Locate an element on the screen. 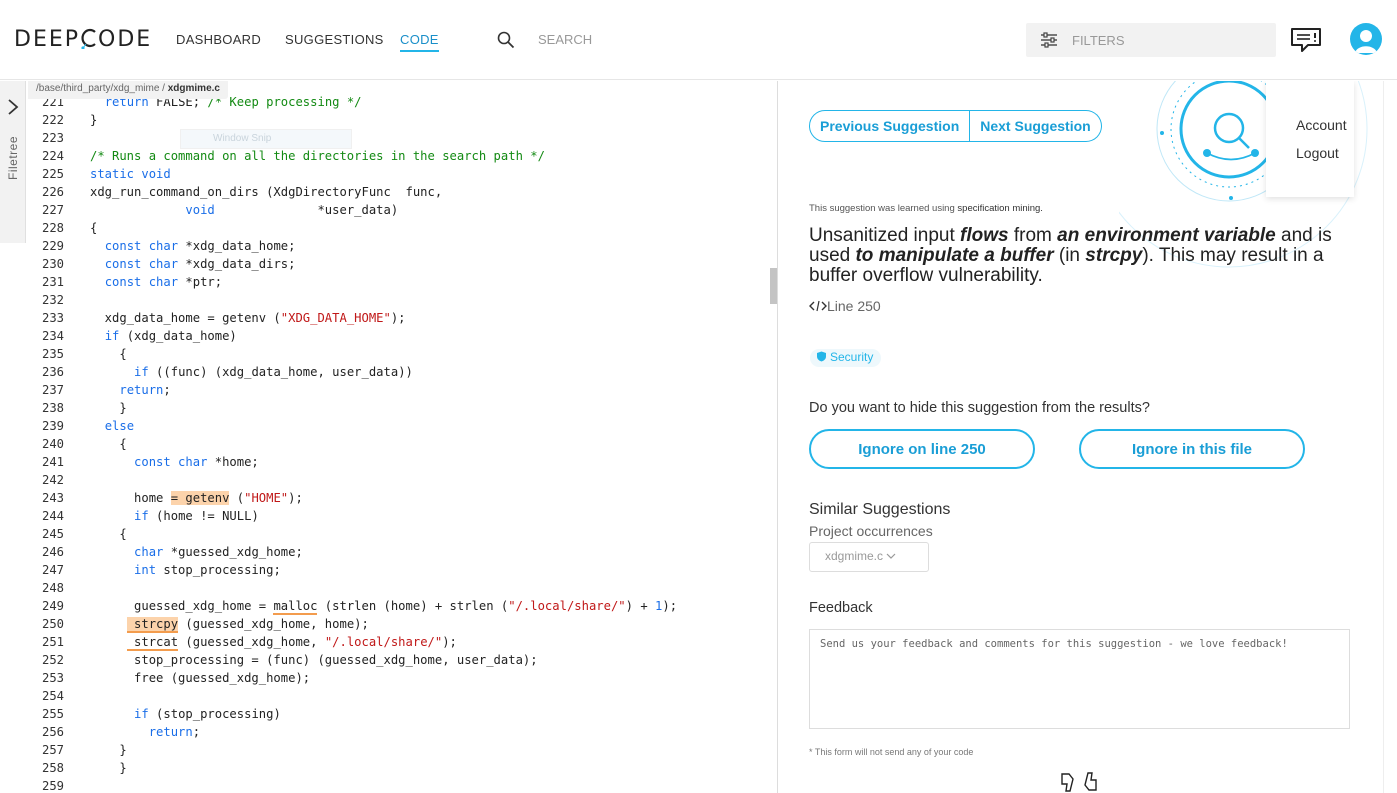 This screenshot has width=1397, height=793. line-number: 227 is located at coordinates (45, 210).